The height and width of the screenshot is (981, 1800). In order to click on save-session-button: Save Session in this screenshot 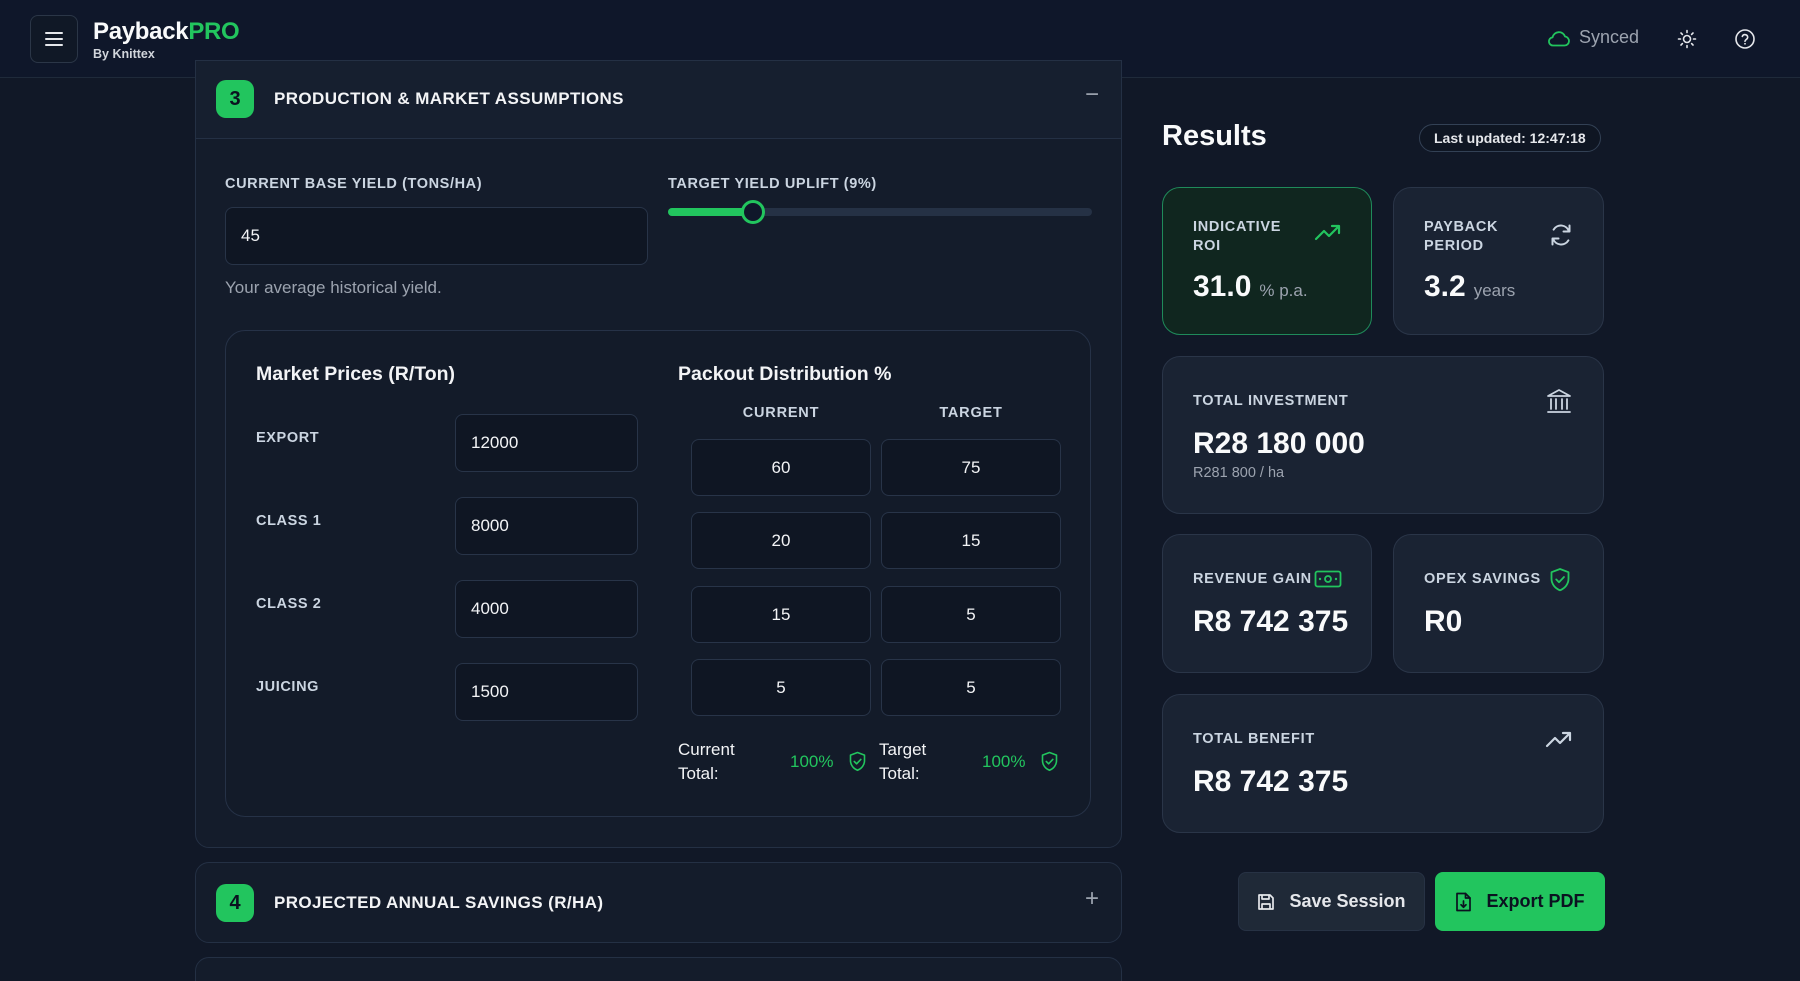, I will do `click(1331, 901)`.